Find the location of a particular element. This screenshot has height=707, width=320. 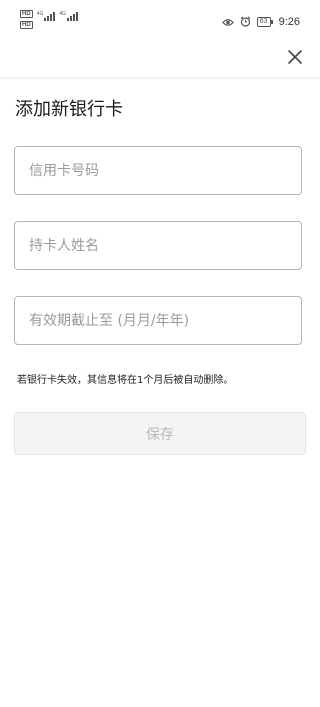

expiry-notice: 若银行卡失效，其信息将在1个月后被自动删除。 is located at coordinates (125, 380).